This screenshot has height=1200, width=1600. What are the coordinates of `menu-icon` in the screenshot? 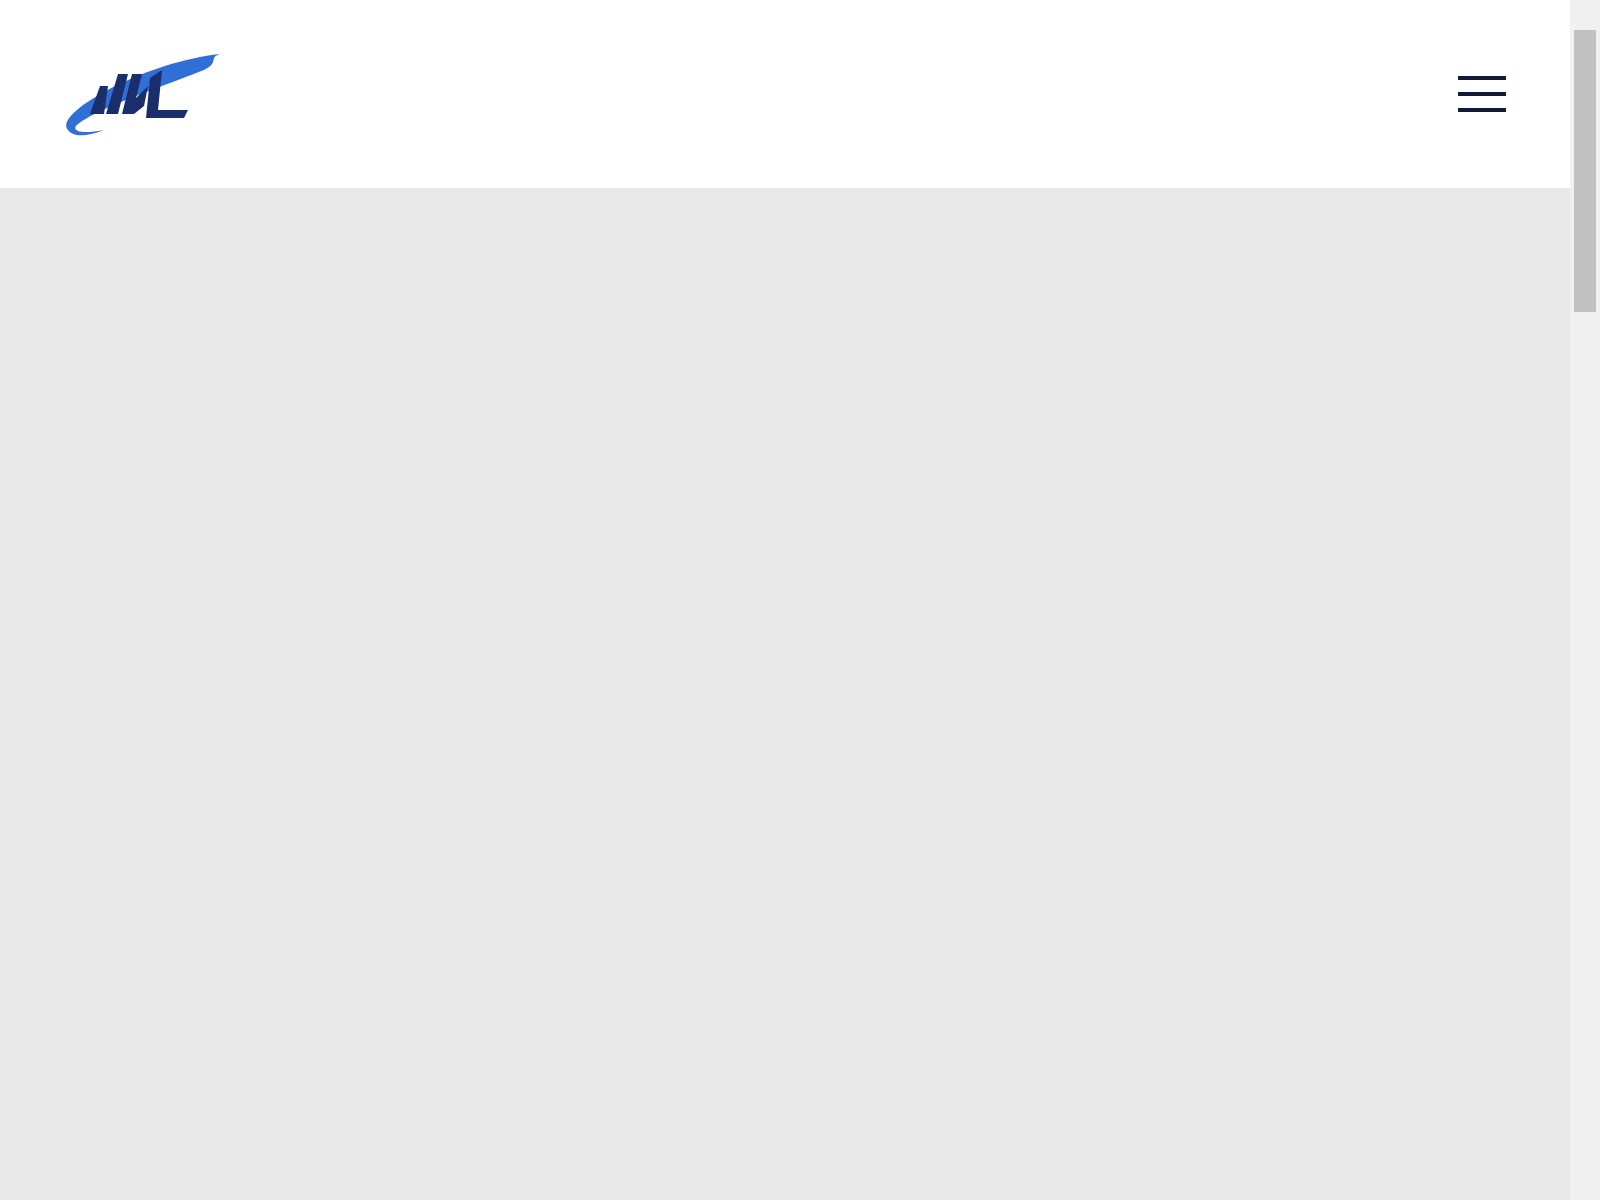 It's located at (1482, 94).